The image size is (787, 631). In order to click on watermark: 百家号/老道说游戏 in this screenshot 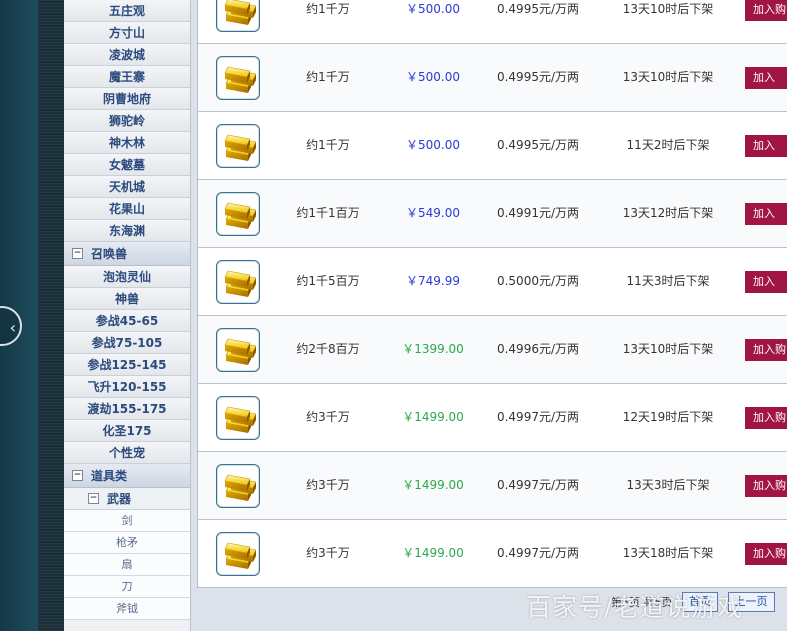, I will do `click(635, 607)`.